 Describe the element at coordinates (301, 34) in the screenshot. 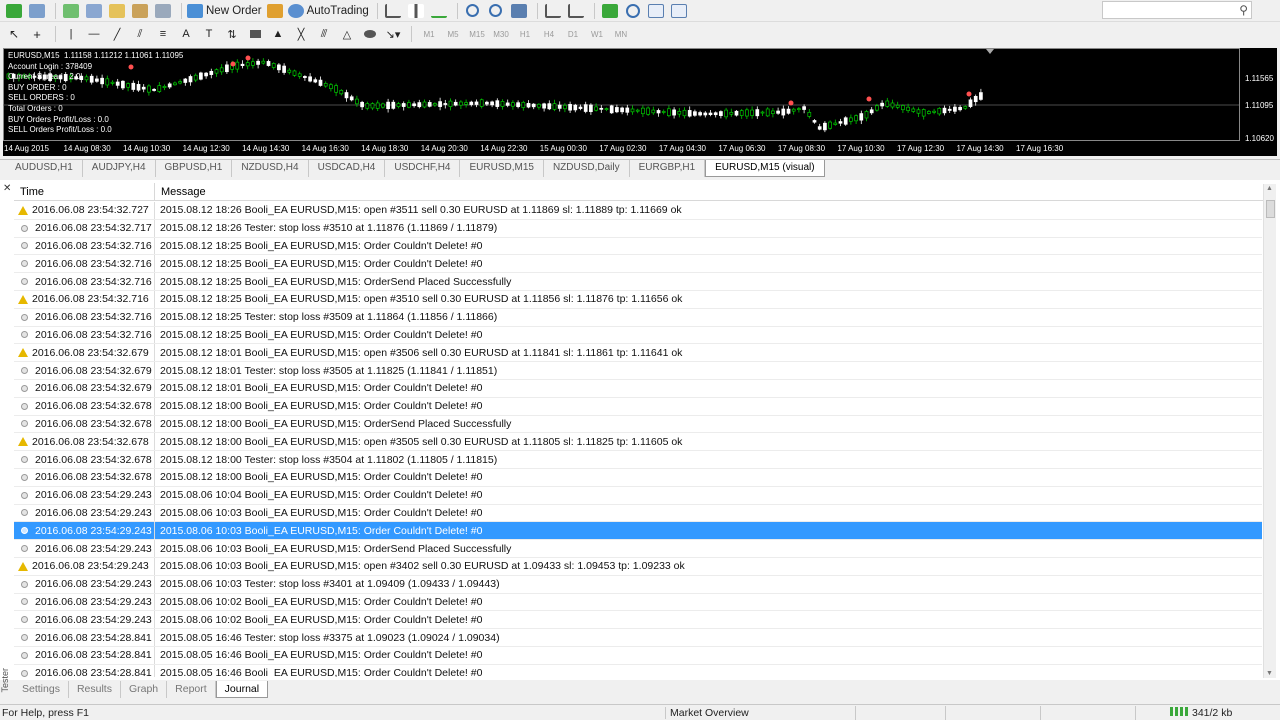

I see `gann-button: ╳` at that location.